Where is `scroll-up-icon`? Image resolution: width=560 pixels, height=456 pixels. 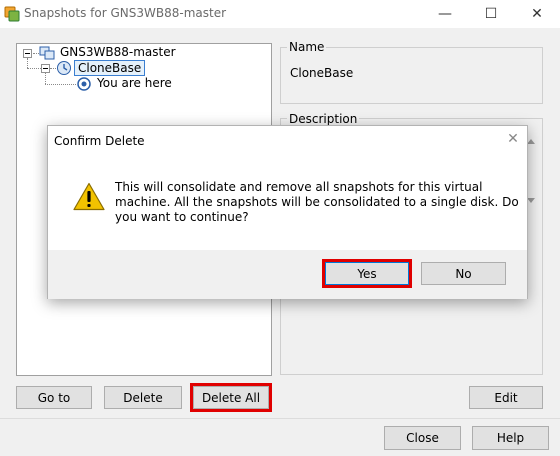
scroll-up-icon is located at coordinates (531, 141).